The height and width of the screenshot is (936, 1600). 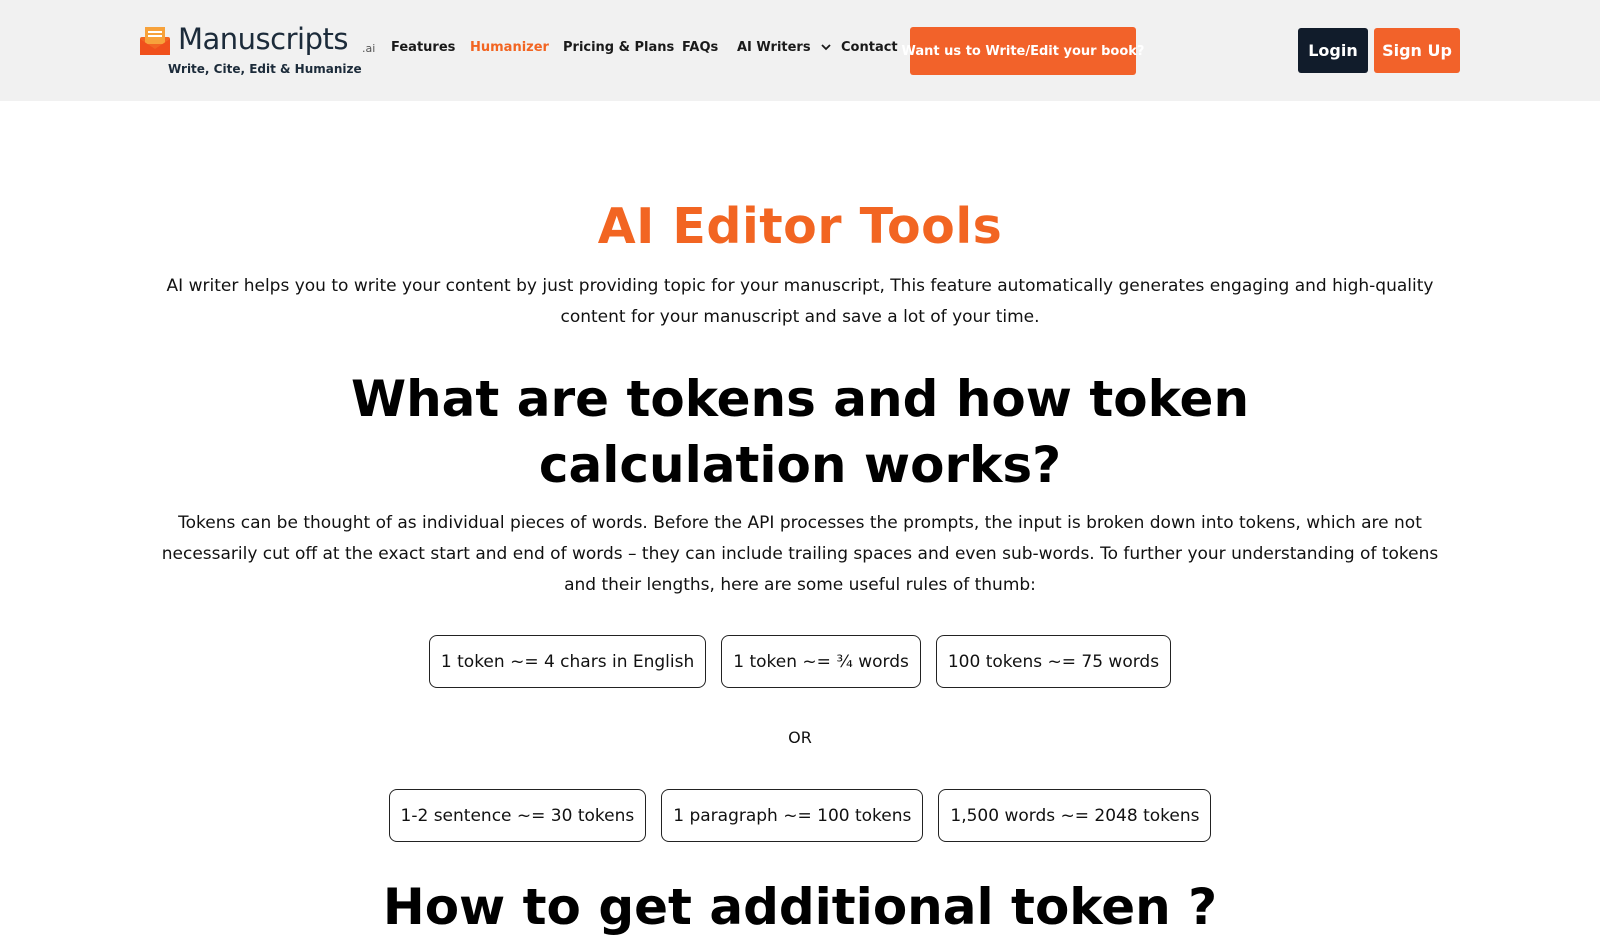 I want to click on rule-pill: 100 tokens ~= 75 words, so click(x=1053, y=661).